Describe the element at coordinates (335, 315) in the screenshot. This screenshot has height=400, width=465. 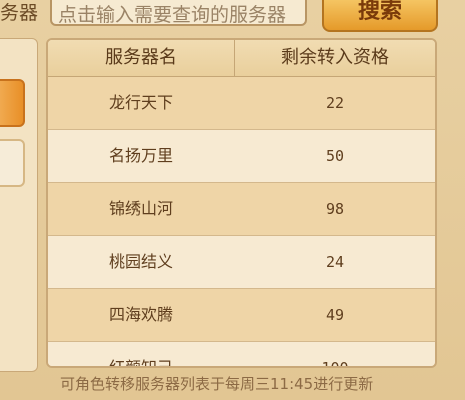
I see `remaining-slots-cell: 49` at that location.